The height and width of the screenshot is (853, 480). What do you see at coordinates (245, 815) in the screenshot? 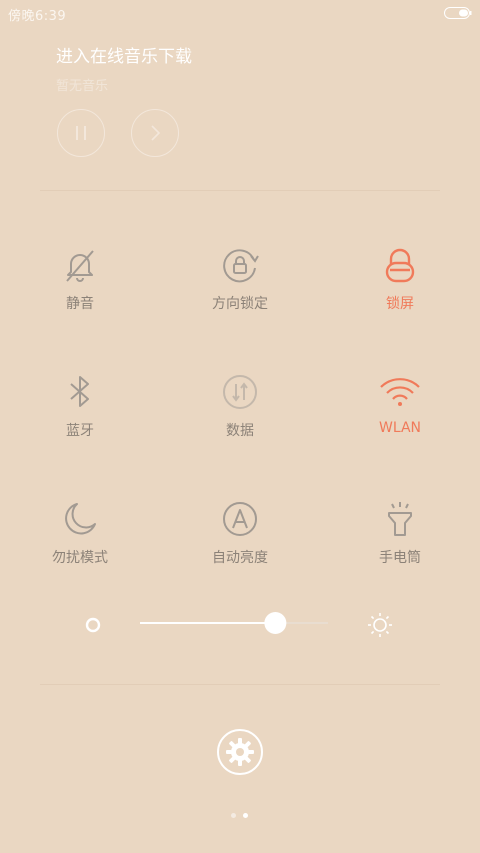
I see `page-dot-active` at bounding box center [245, 815].